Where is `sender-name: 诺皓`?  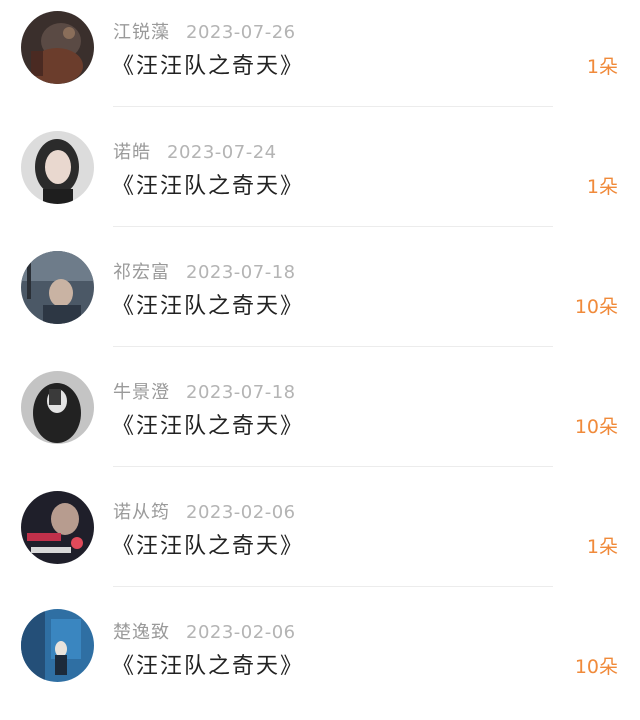
sender-name: 诺皓 is located at coordinates (132, 152).